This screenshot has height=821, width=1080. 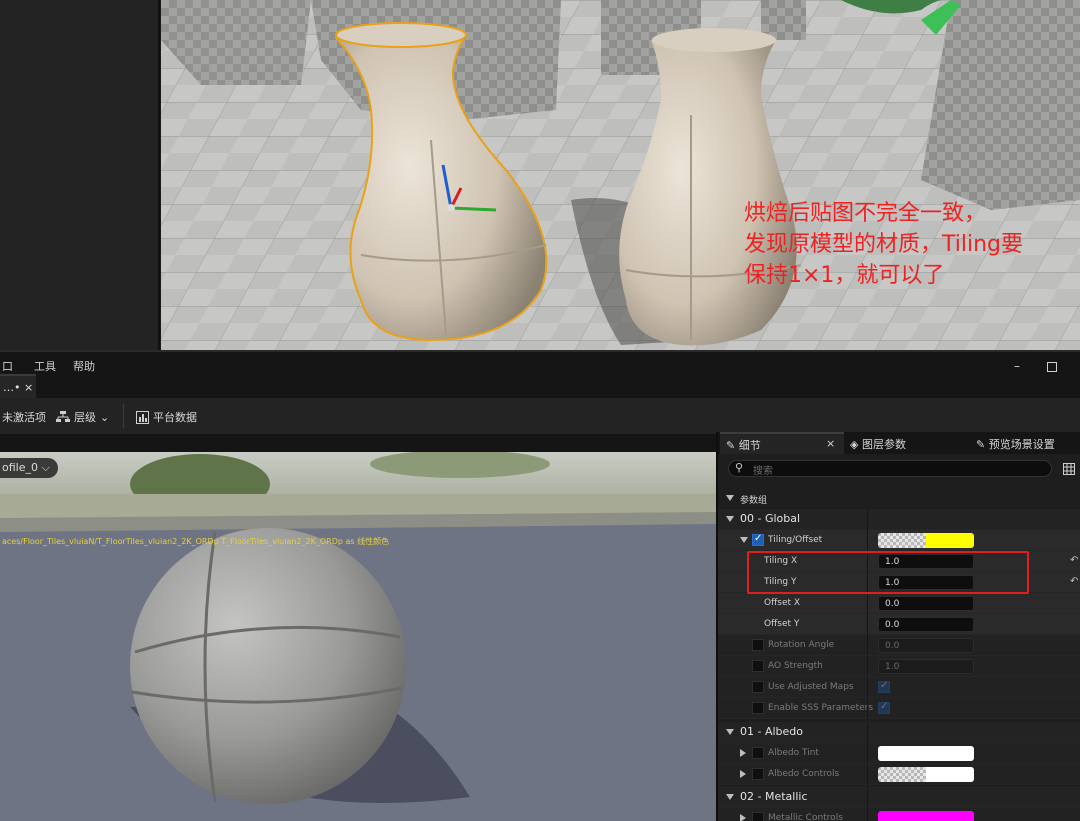 What do you see at coordinates (890, 468) in the screenshot?
I see `search-input: ⚲ 搜索` at bounding box center [890, 468].